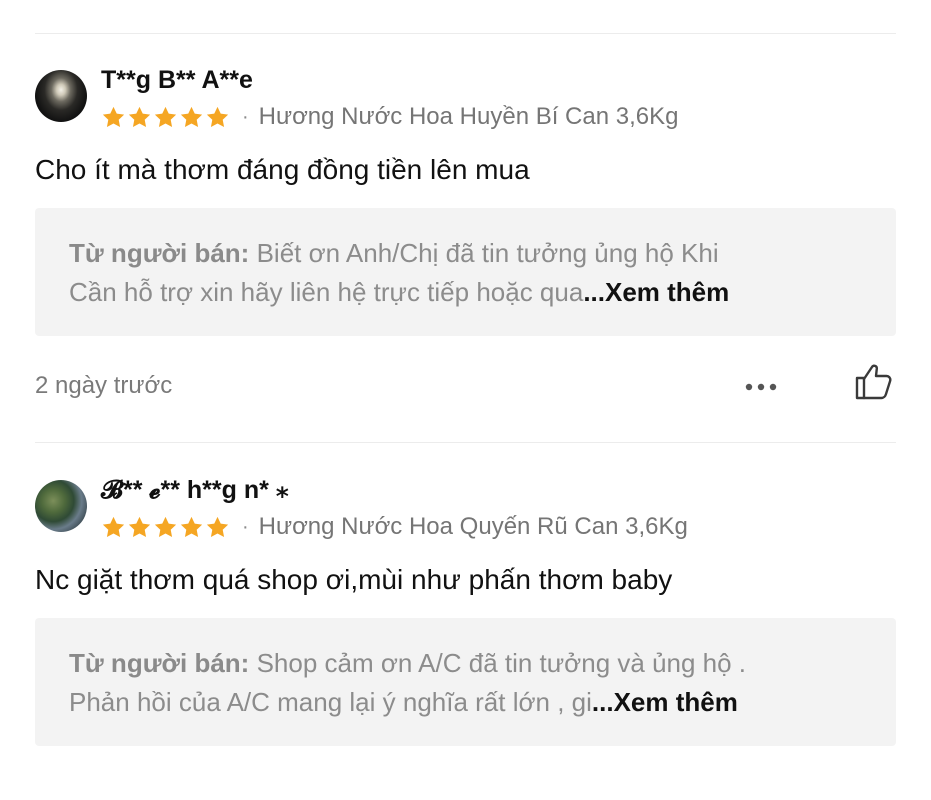 The height and width of the screenshot is (800, 931). What do you see at coordinates (195, 490) in the screenshot?
I see `reviewer-name: 𝓑** 𝓮** h**g n* ⁎` at bounding box center [195, 490].